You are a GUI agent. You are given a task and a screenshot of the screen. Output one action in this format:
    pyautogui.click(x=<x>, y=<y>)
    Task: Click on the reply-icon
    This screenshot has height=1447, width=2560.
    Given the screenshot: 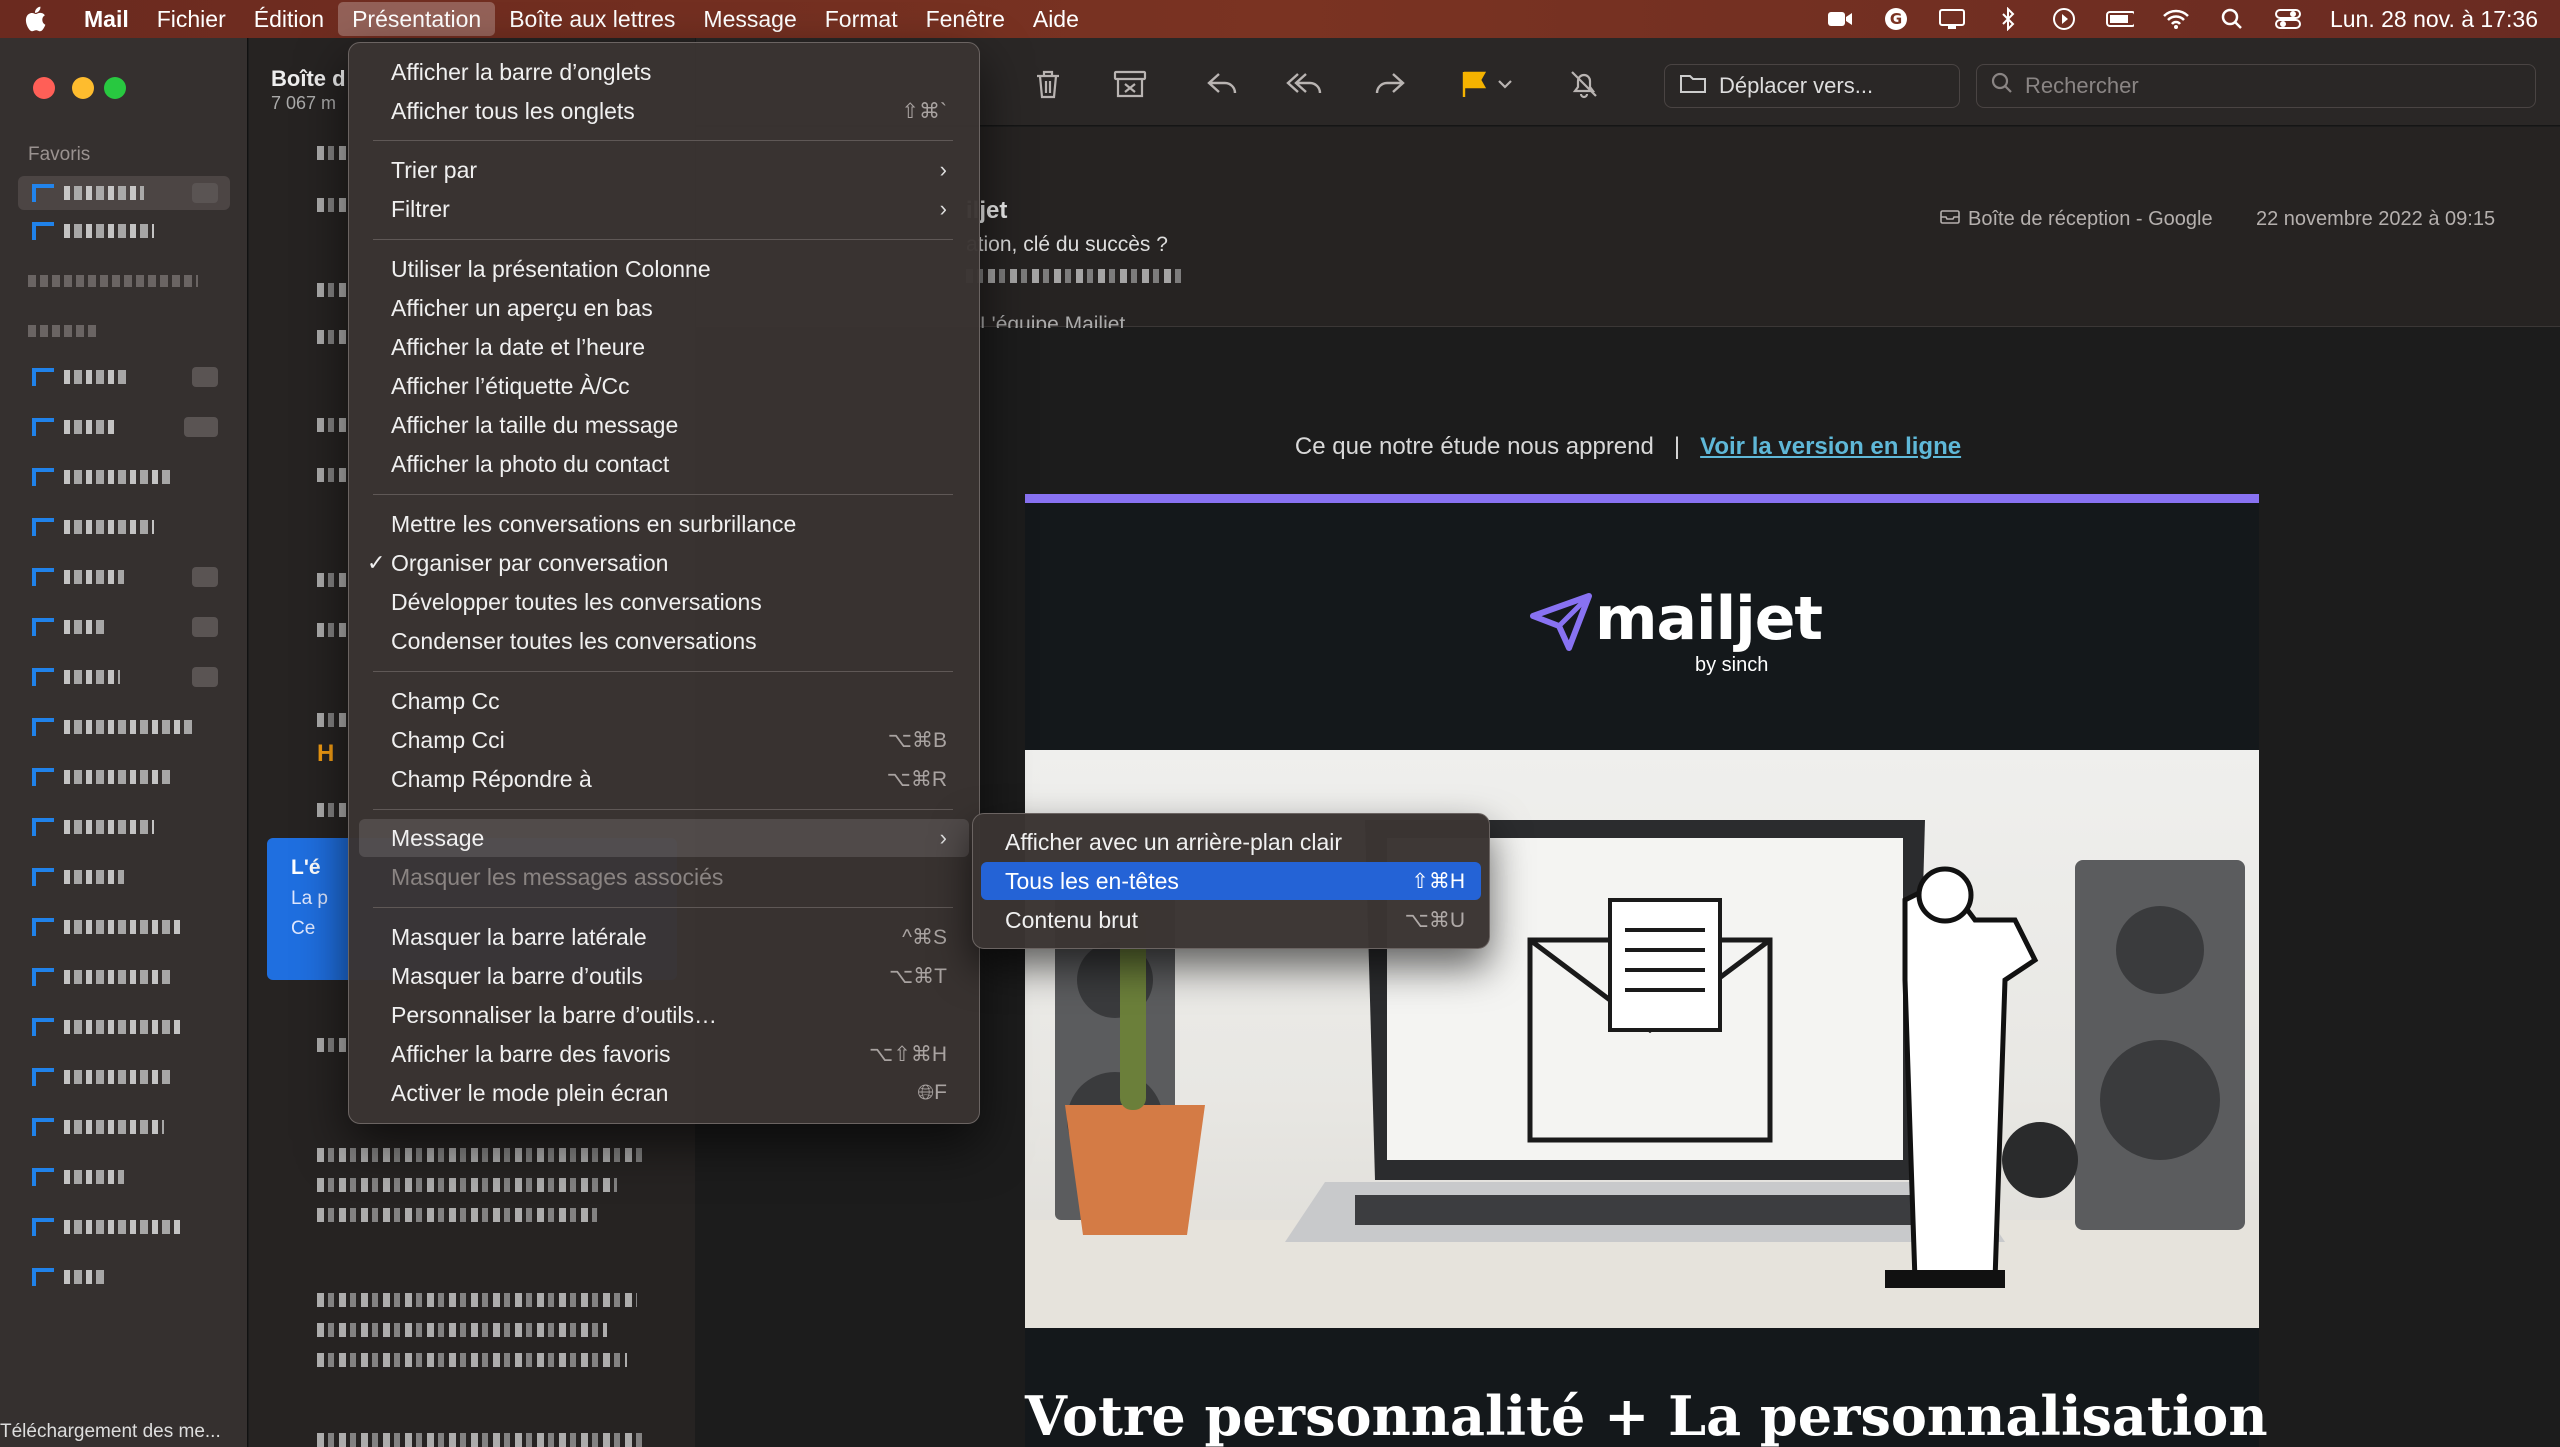 What is the action you would take?
    pyautogui.click(x=1222, y=84)
    